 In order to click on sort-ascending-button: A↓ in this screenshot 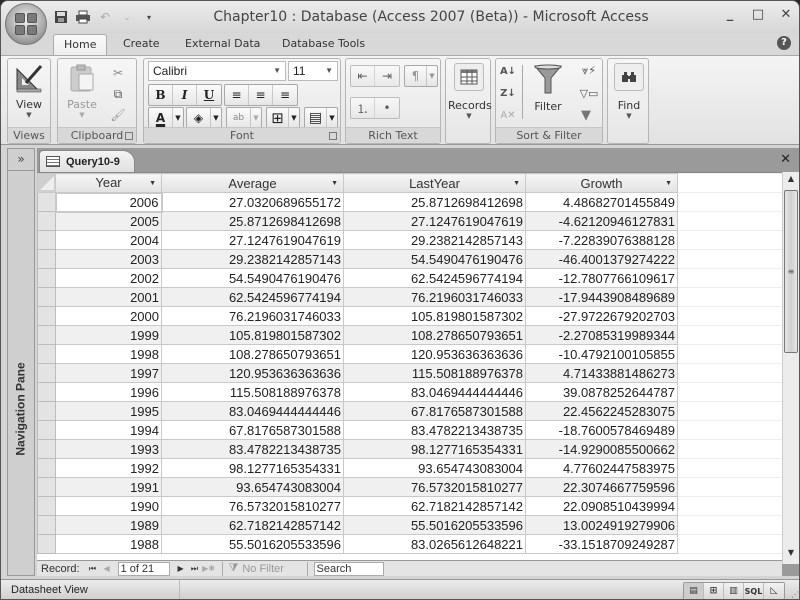, I will do `click(508, 71)`.